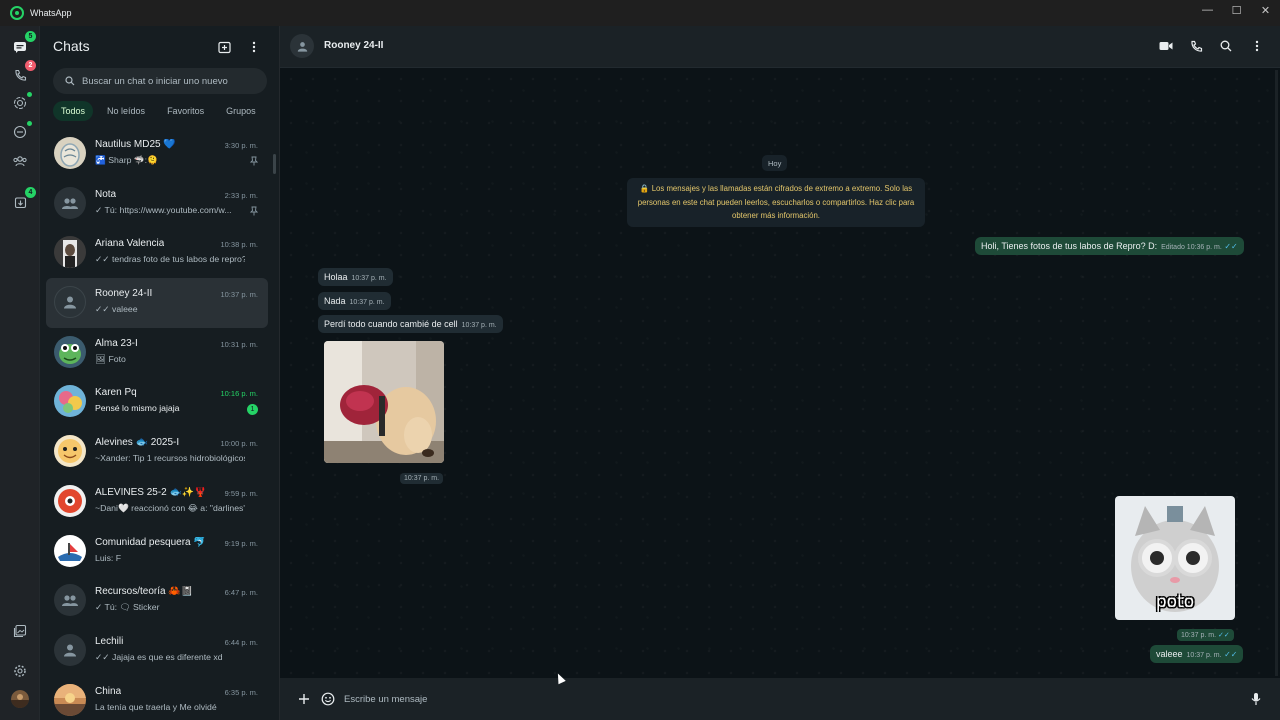  I want to click on chat-preview: ✓✓ Jajaja es que es diferente xd, so click(159, 656).